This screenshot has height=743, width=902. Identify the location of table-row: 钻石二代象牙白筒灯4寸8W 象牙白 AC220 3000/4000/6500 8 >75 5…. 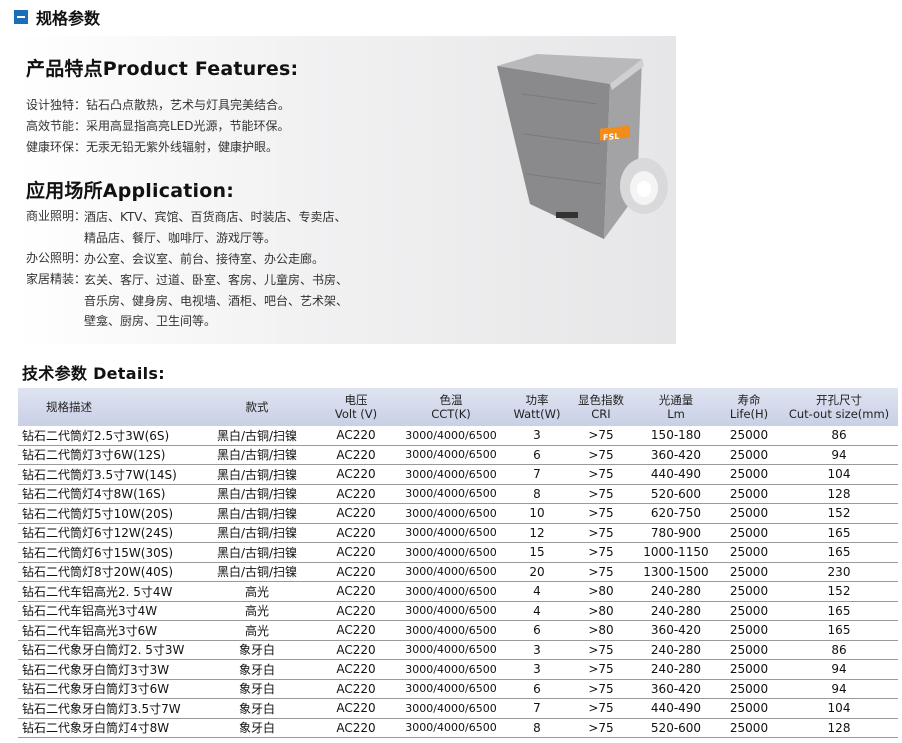
(458, 728).